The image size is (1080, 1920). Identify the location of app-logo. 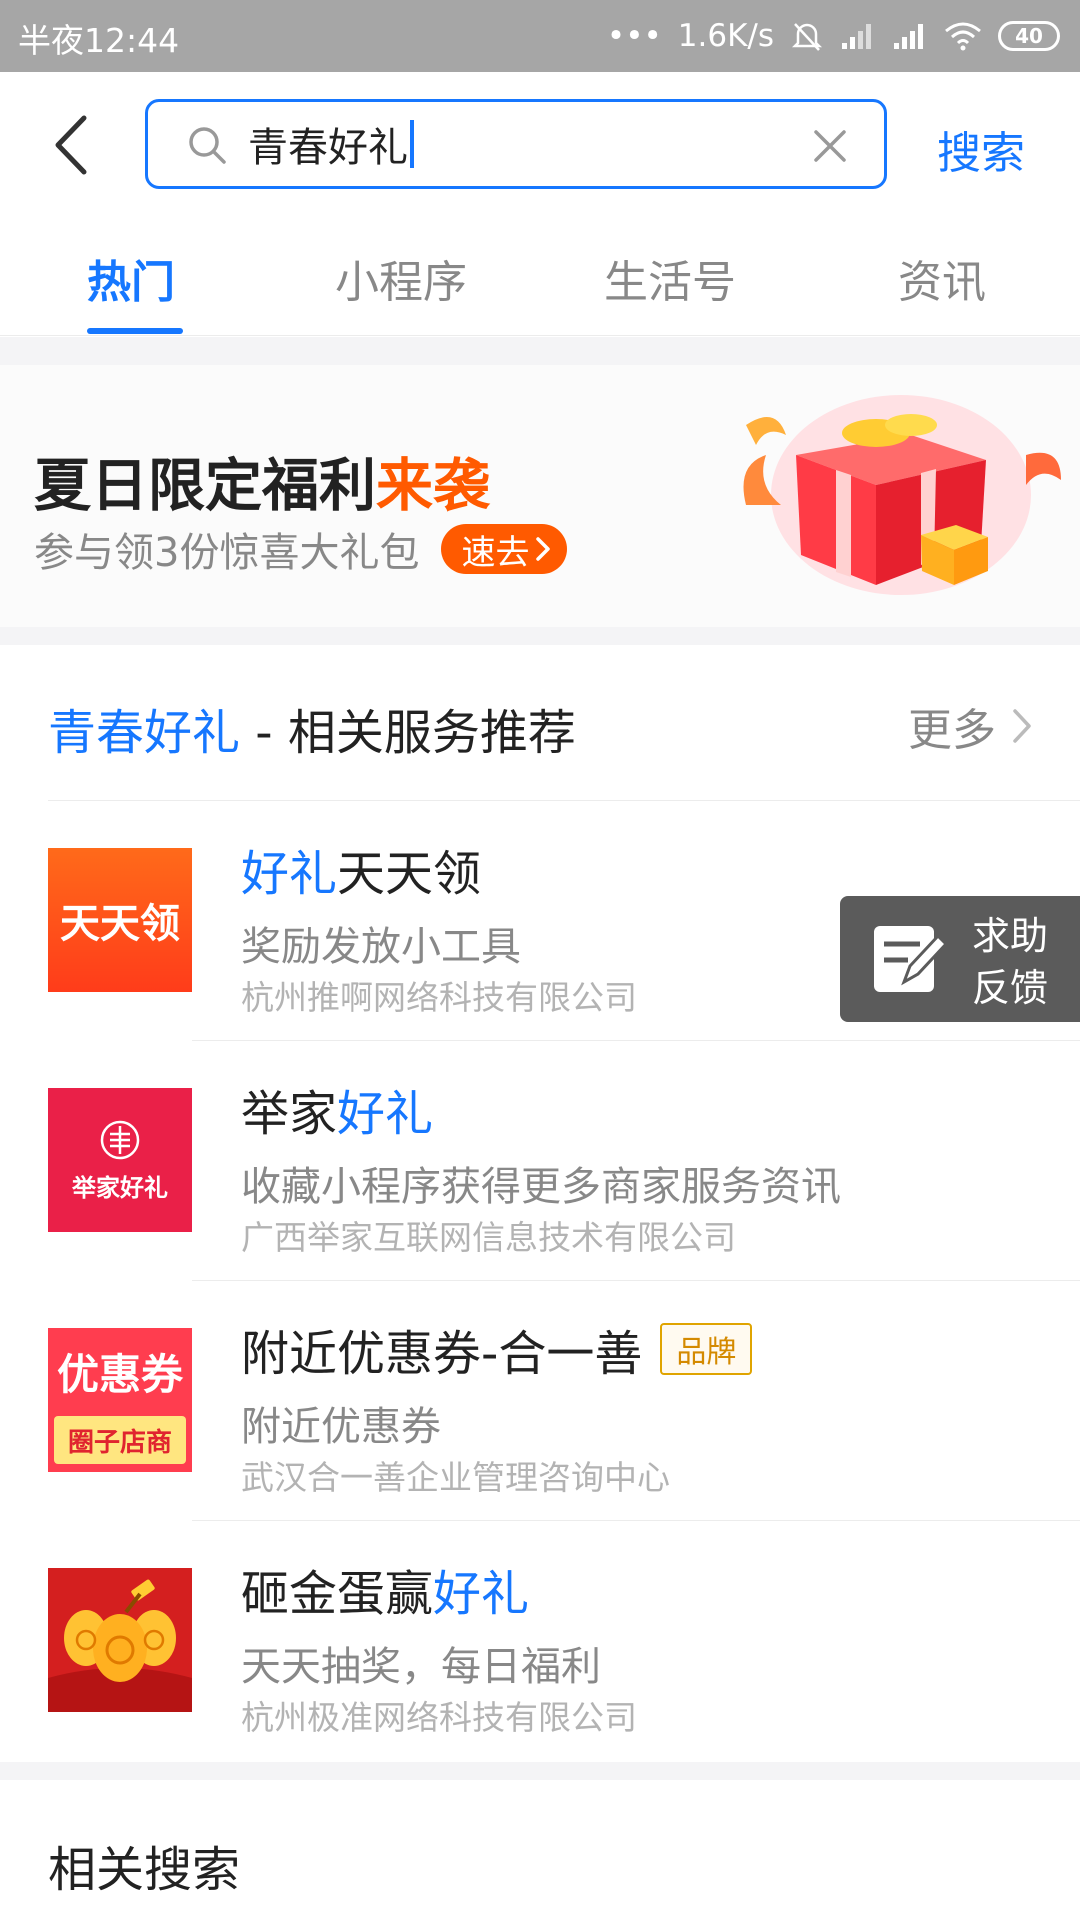
(120, 1640).